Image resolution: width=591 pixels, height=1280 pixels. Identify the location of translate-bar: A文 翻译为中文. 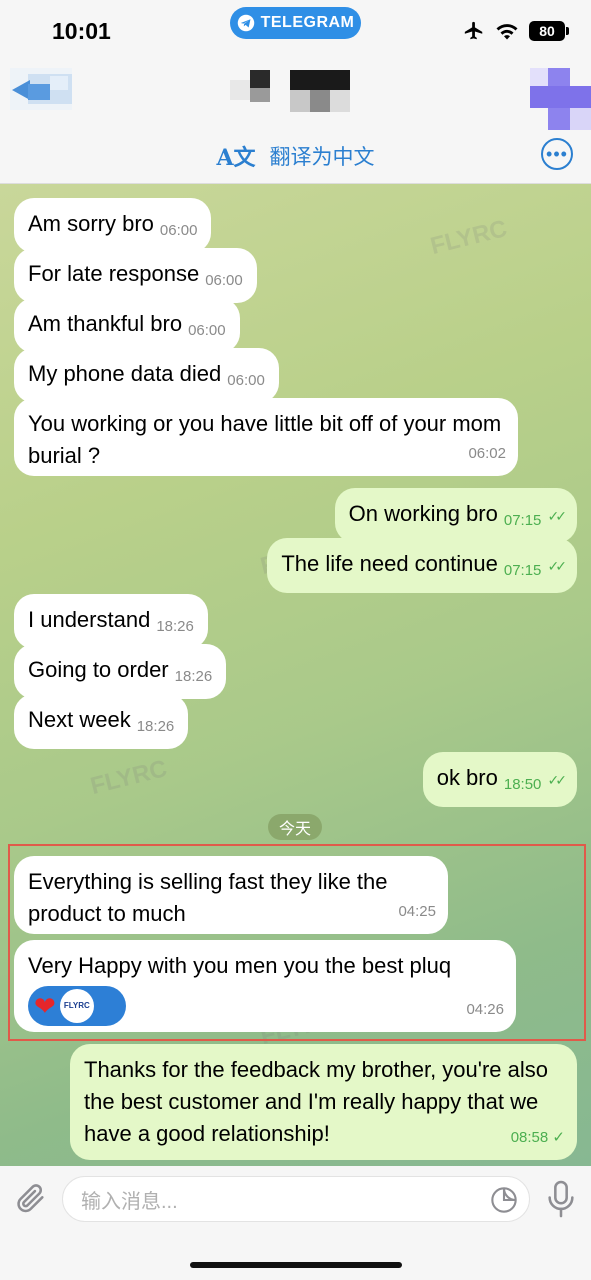
(295, 156).